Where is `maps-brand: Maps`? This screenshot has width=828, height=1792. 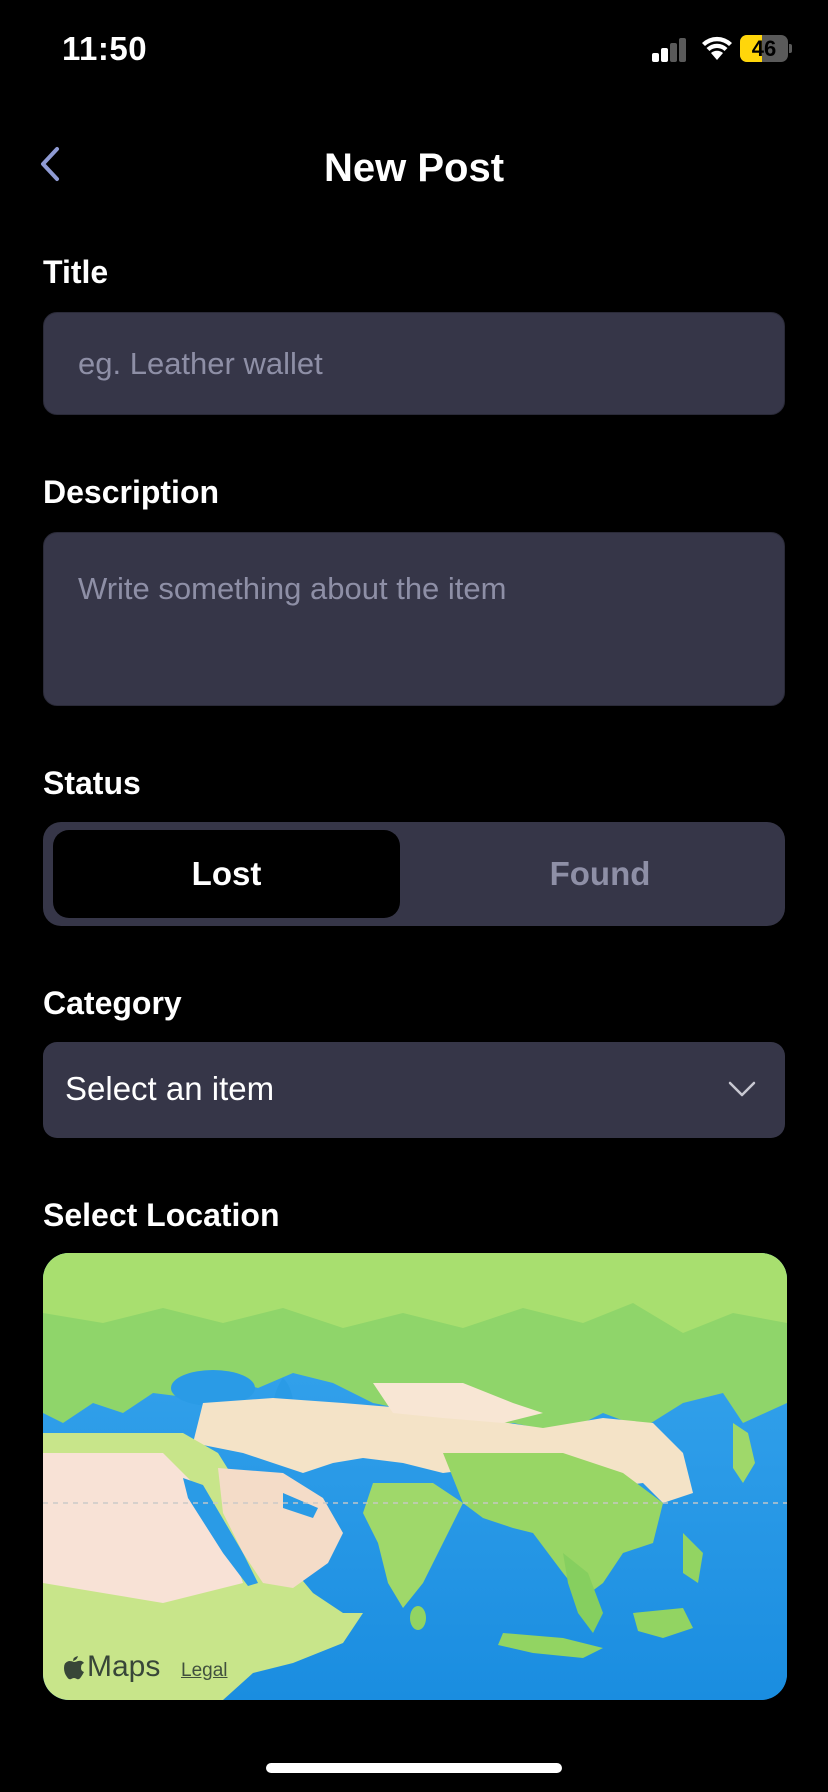 maps-brand: Maps is located at coordinates (124, 1666).